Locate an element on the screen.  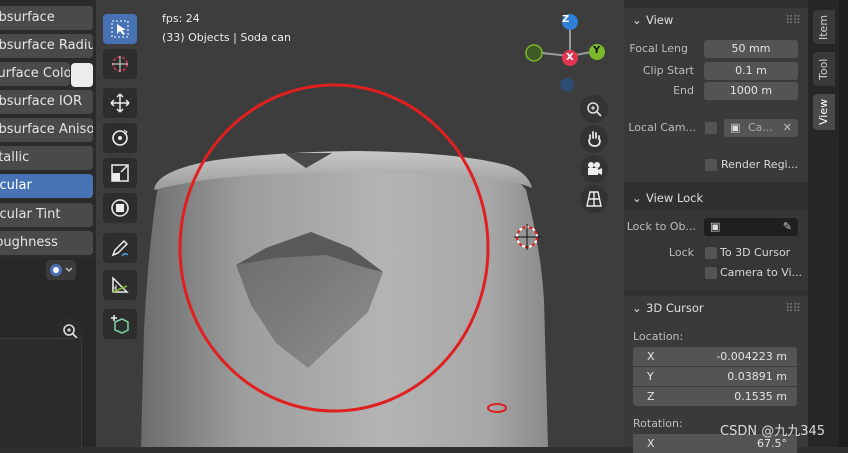
property-specular-tint: Specular Tint is located at coordinates (46, 215).